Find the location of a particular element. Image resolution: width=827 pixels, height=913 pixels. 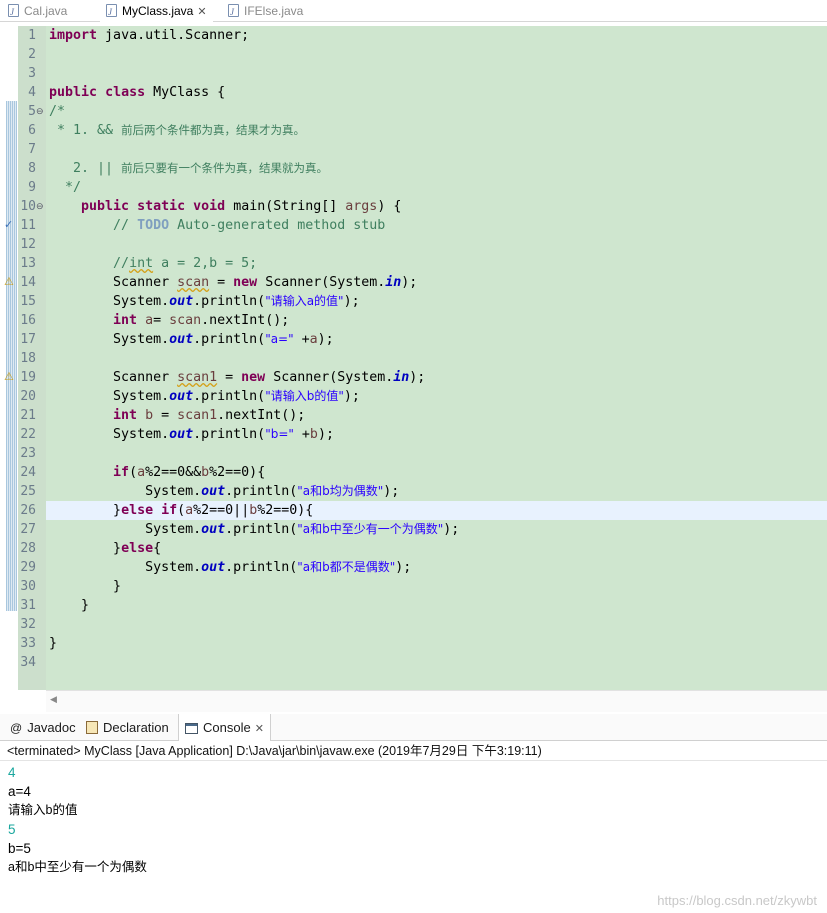

watermark: https://blog.csdn.net/zkywbt is located at coordinates (737, 900).